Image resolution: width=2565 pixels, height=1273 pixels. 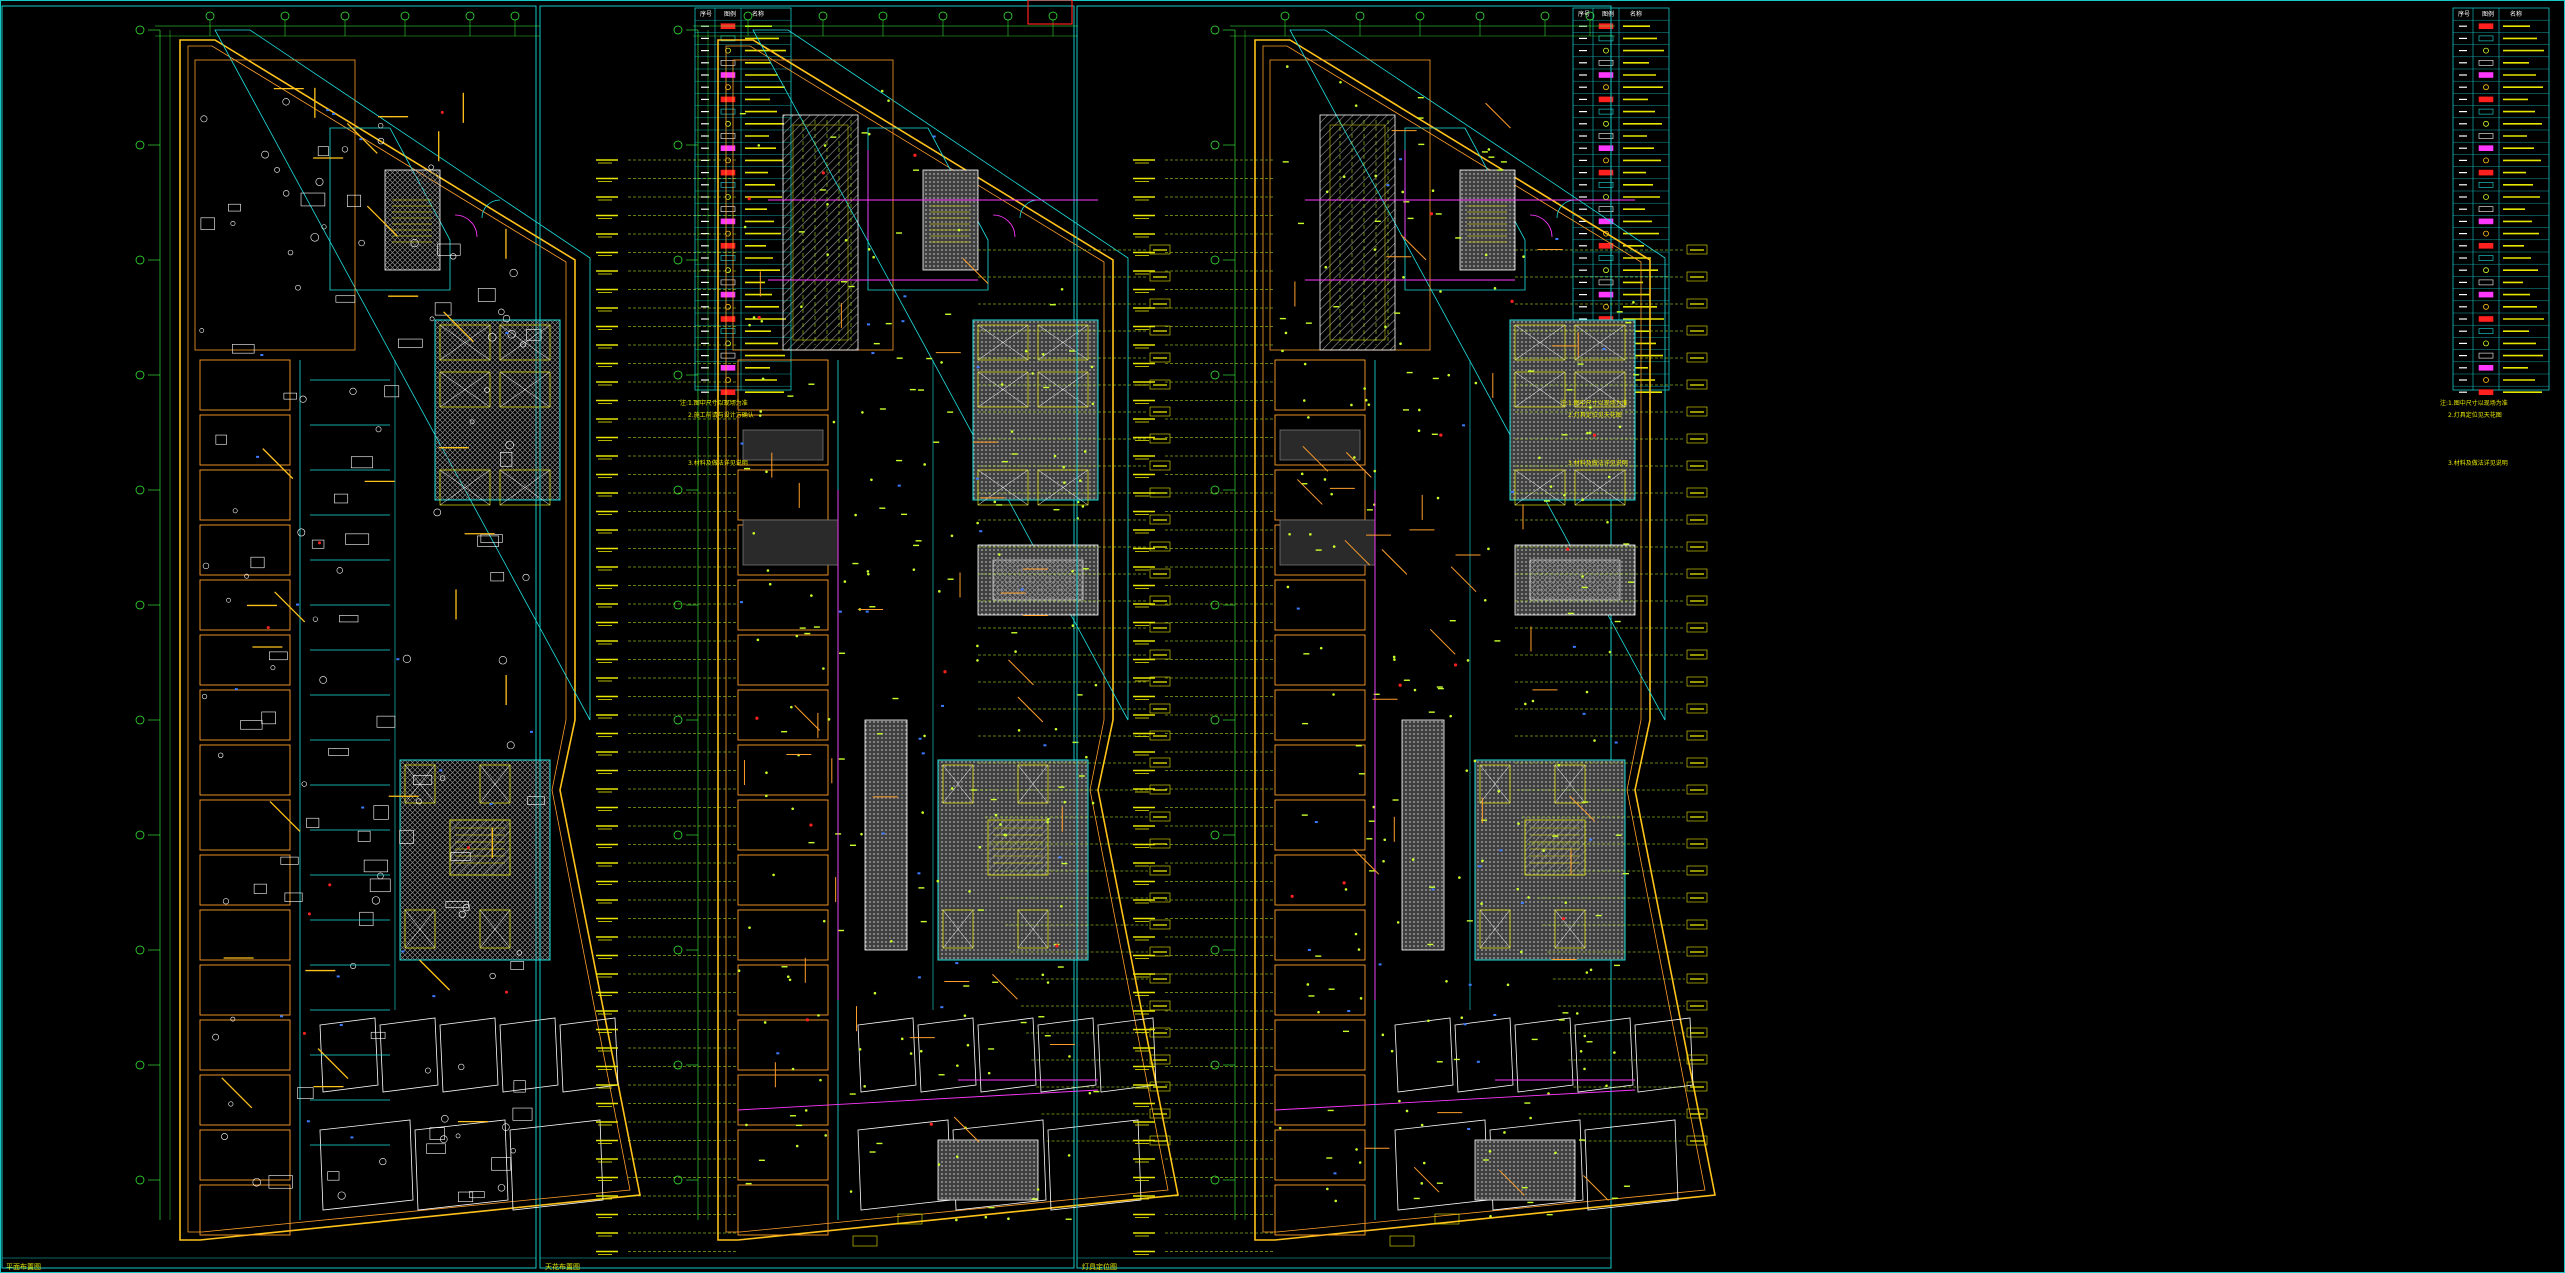 I want to click on meeting-room, so click(x=887, y=1055).